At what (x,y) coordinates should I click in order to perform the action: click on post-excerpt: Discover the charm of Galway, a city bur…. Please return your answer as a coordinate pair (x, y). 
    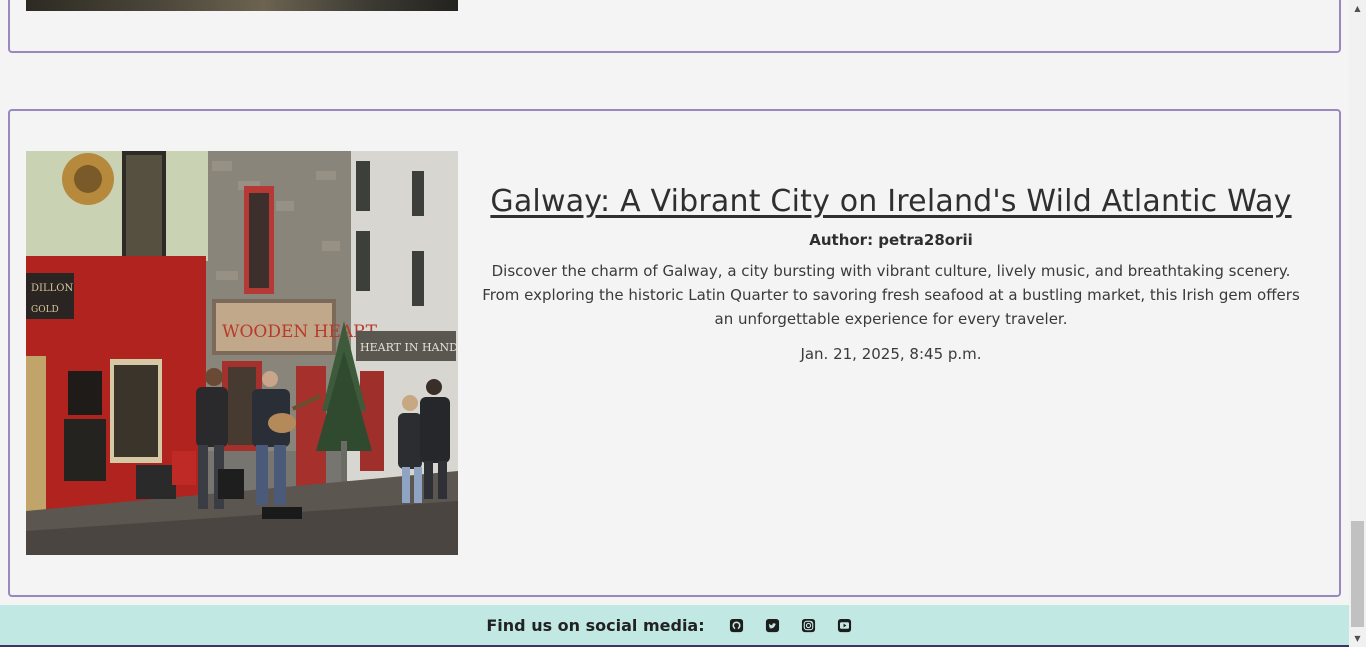
    Looking at the image, I should click on (891, 295).